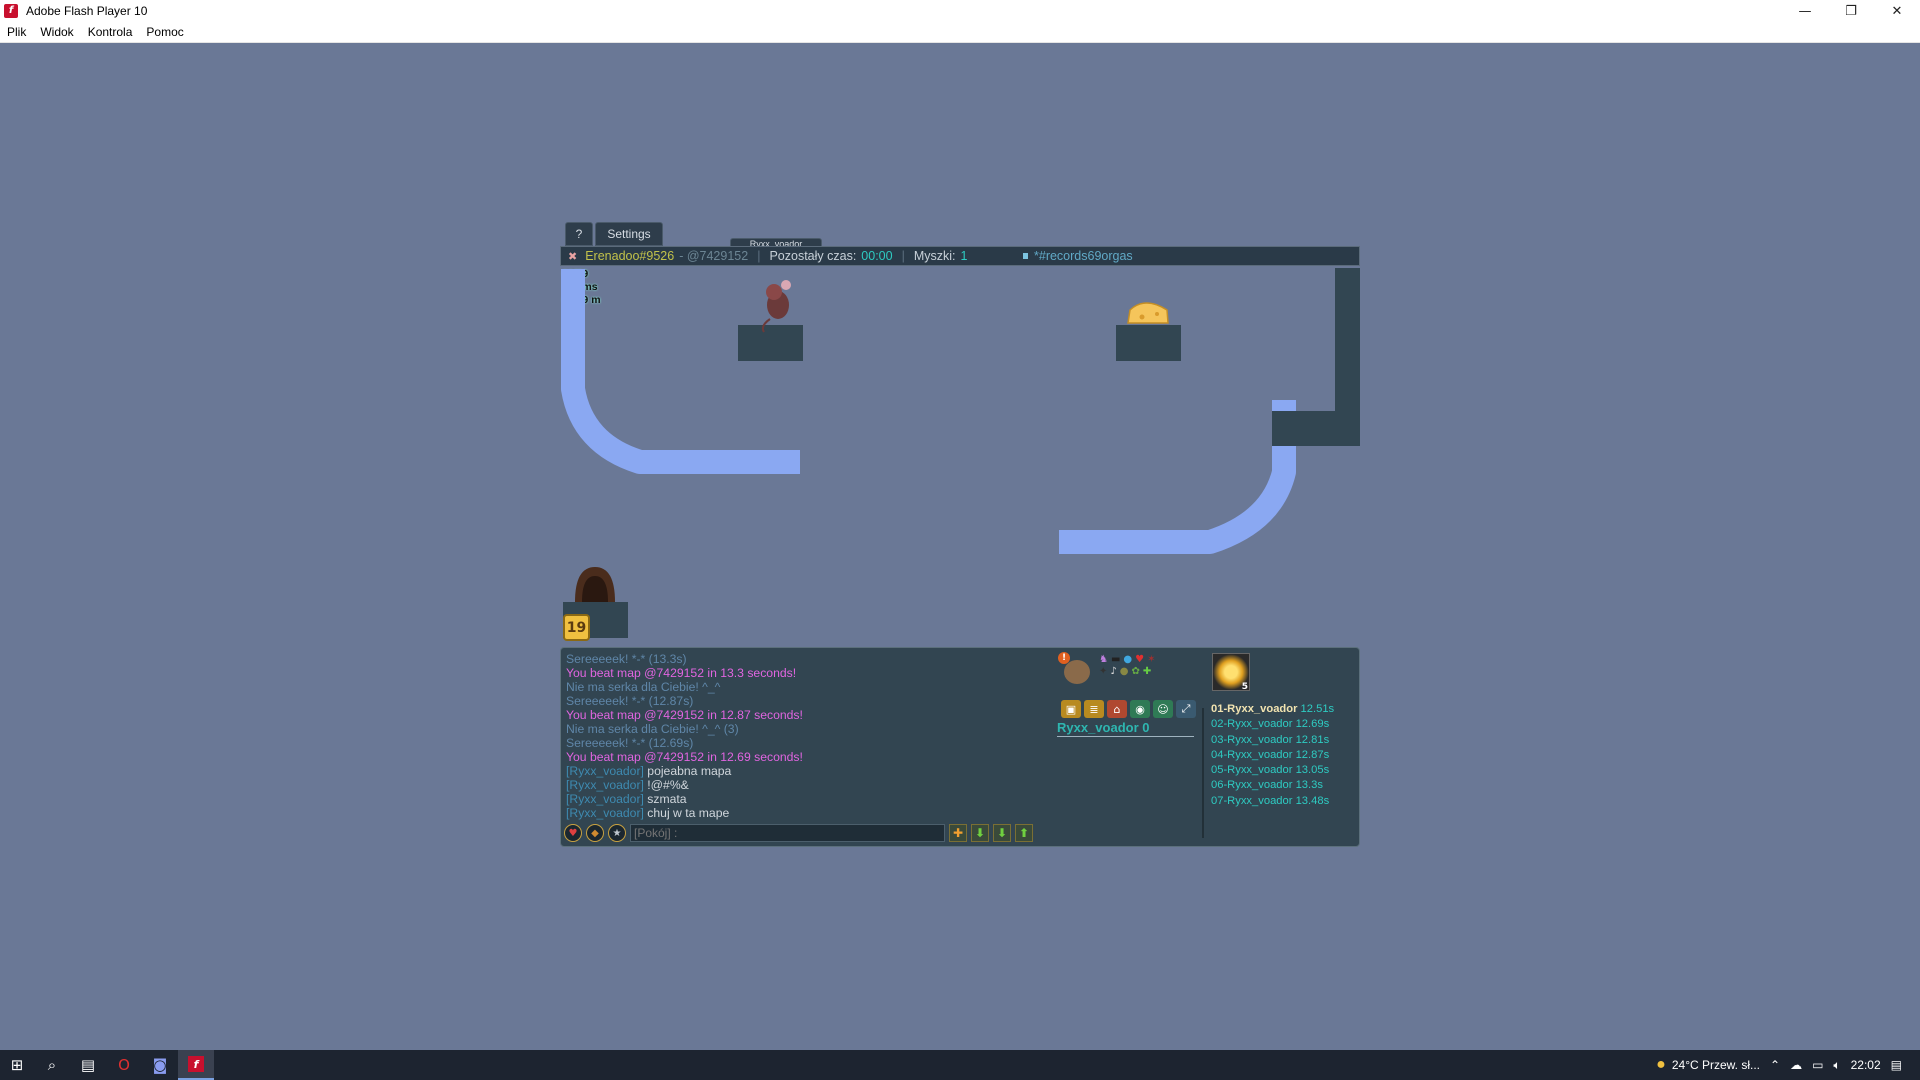  I want to click on add-icon: ✚, so click(958, 833).